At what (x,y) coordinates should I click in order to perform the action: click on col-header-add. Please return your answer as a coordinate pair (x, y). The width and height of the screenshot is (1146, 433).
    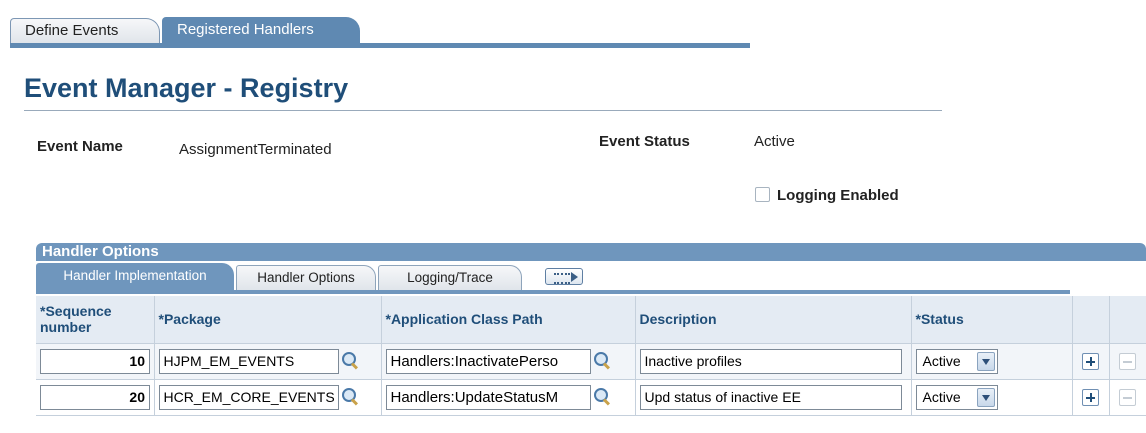
    Looking at the image, I should click on (1091, 319).